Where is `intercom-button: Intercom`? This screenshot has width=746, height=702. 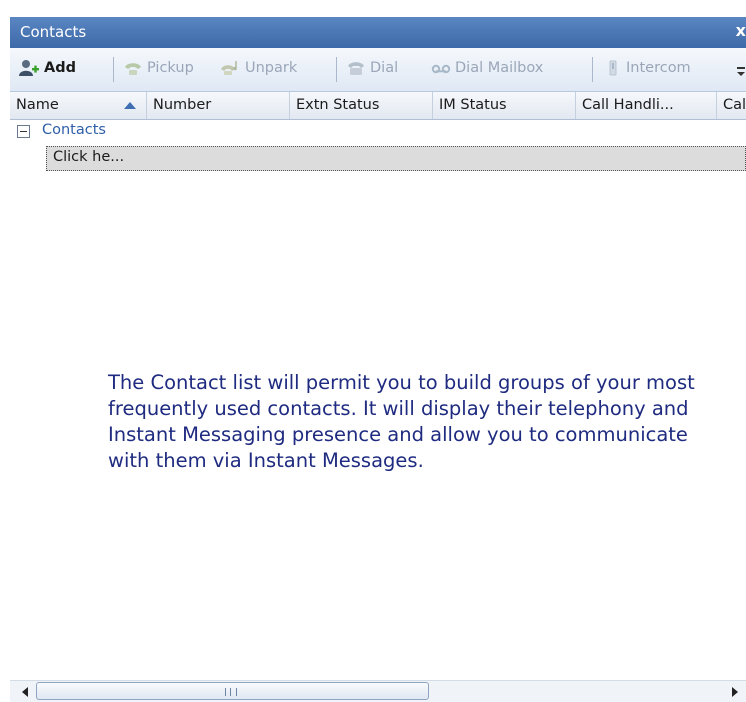
intercom-button: Intercom is located at coordinates (647, 70).